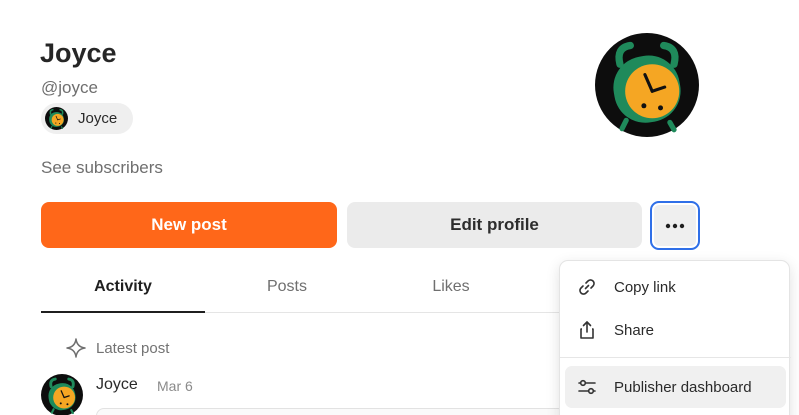 This screenshot has width=799, height=415. I want to click on menu-item-publisher-dashboard: Publisher dashboard, so click(675, 387).